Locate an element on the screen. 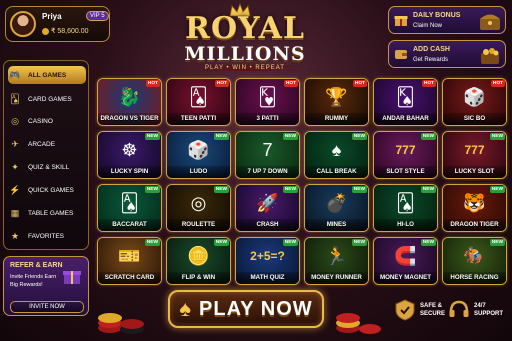 The width and height of the screenshot is (512, 341). sidebar-item-arcade: ✈ ARCADE is located at coordinates (47, 144).